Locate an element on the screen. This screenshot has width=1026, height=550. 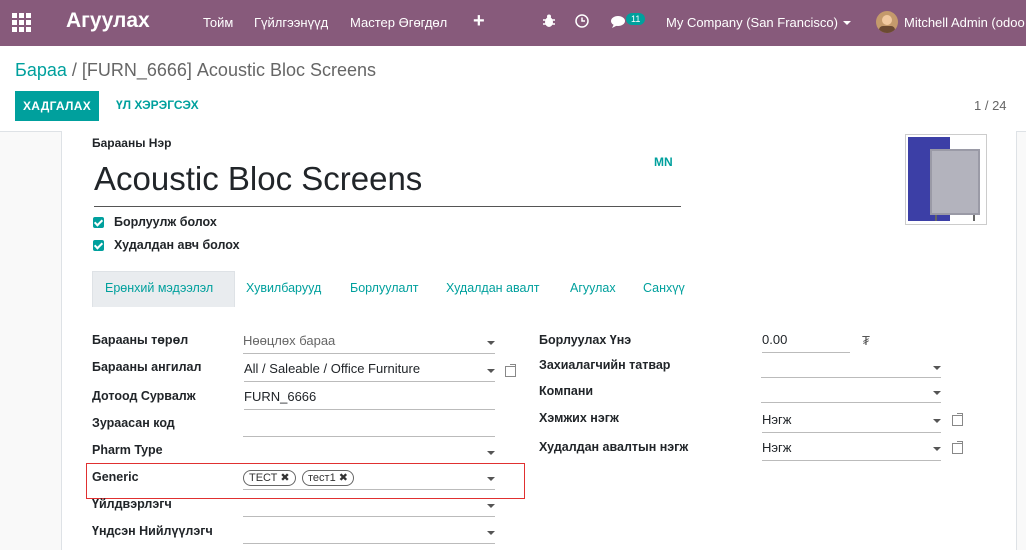
main-supplier-label: Үндсэн Нийлүүлэгч is located at coordinates (152, 531).